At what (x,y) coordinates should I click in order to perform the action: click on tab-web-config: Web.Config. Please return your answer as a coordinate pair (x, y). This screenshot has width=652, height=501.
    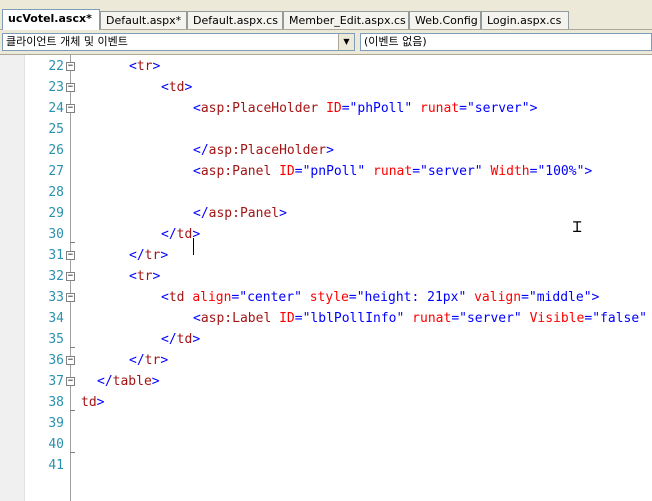
    Looking at the image, I should click on (445, 20).